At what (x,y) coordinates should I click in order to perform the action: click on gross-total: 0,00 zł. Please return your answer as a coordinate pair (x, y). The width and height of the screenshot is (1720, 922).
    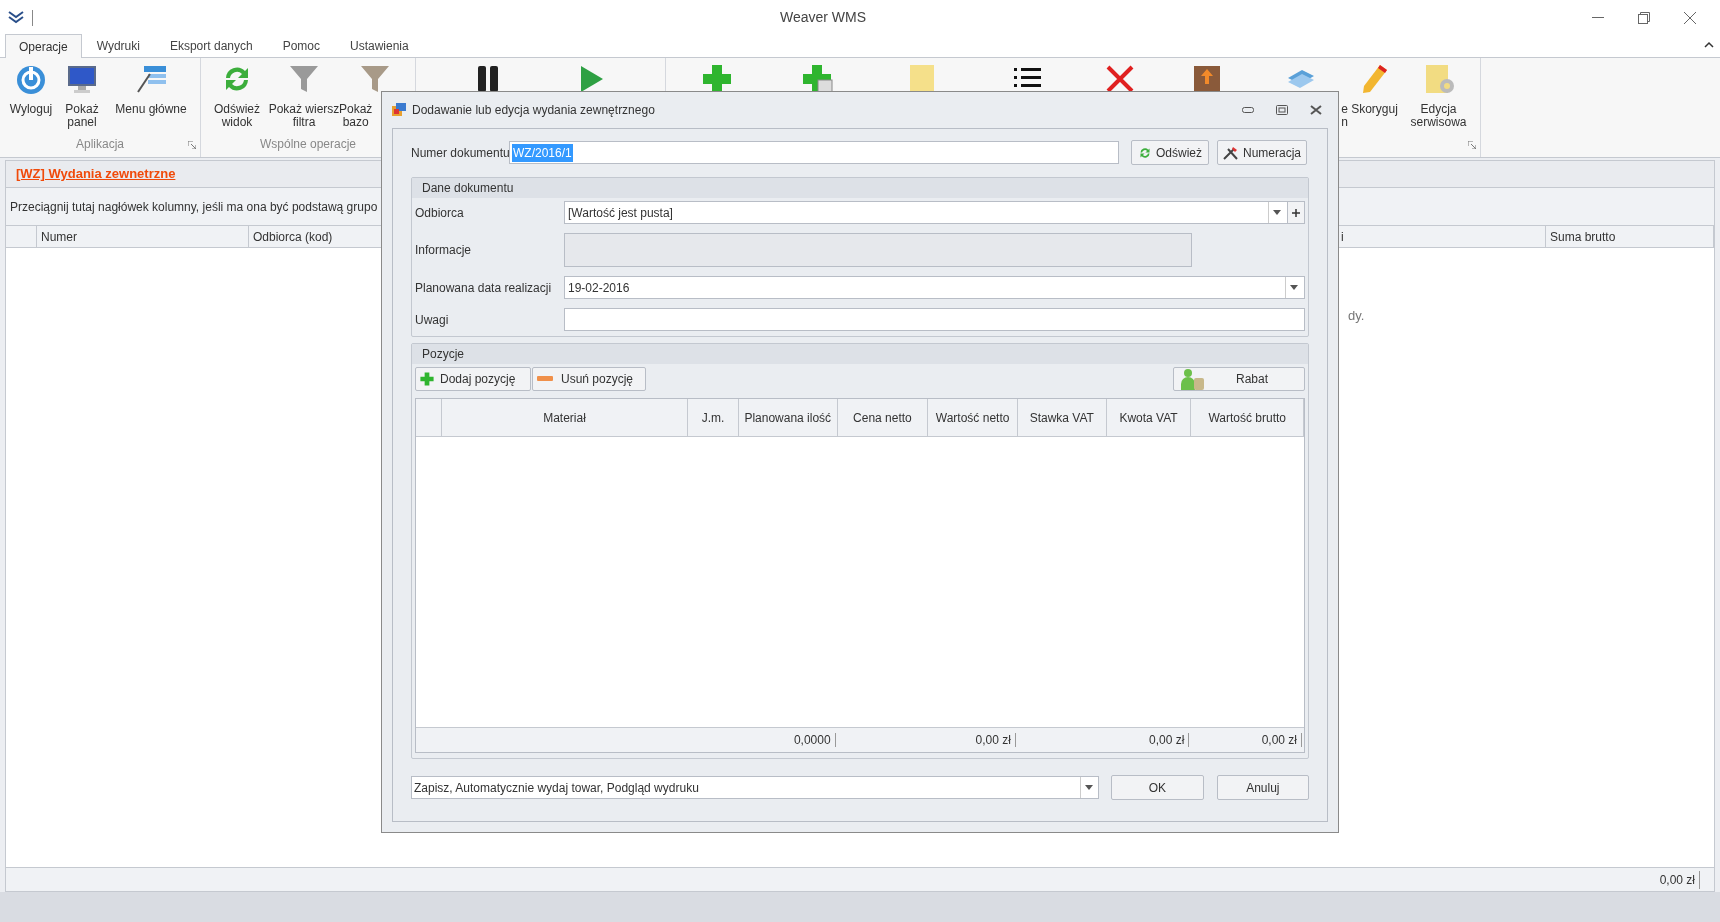
    Looking at the image, I should click on (1281, 740).